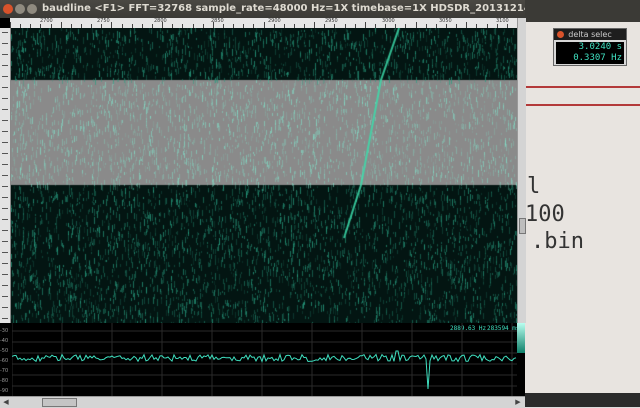 This screenshot has width=640, height=408. I want to click on time-ruler, so click(5, 175).